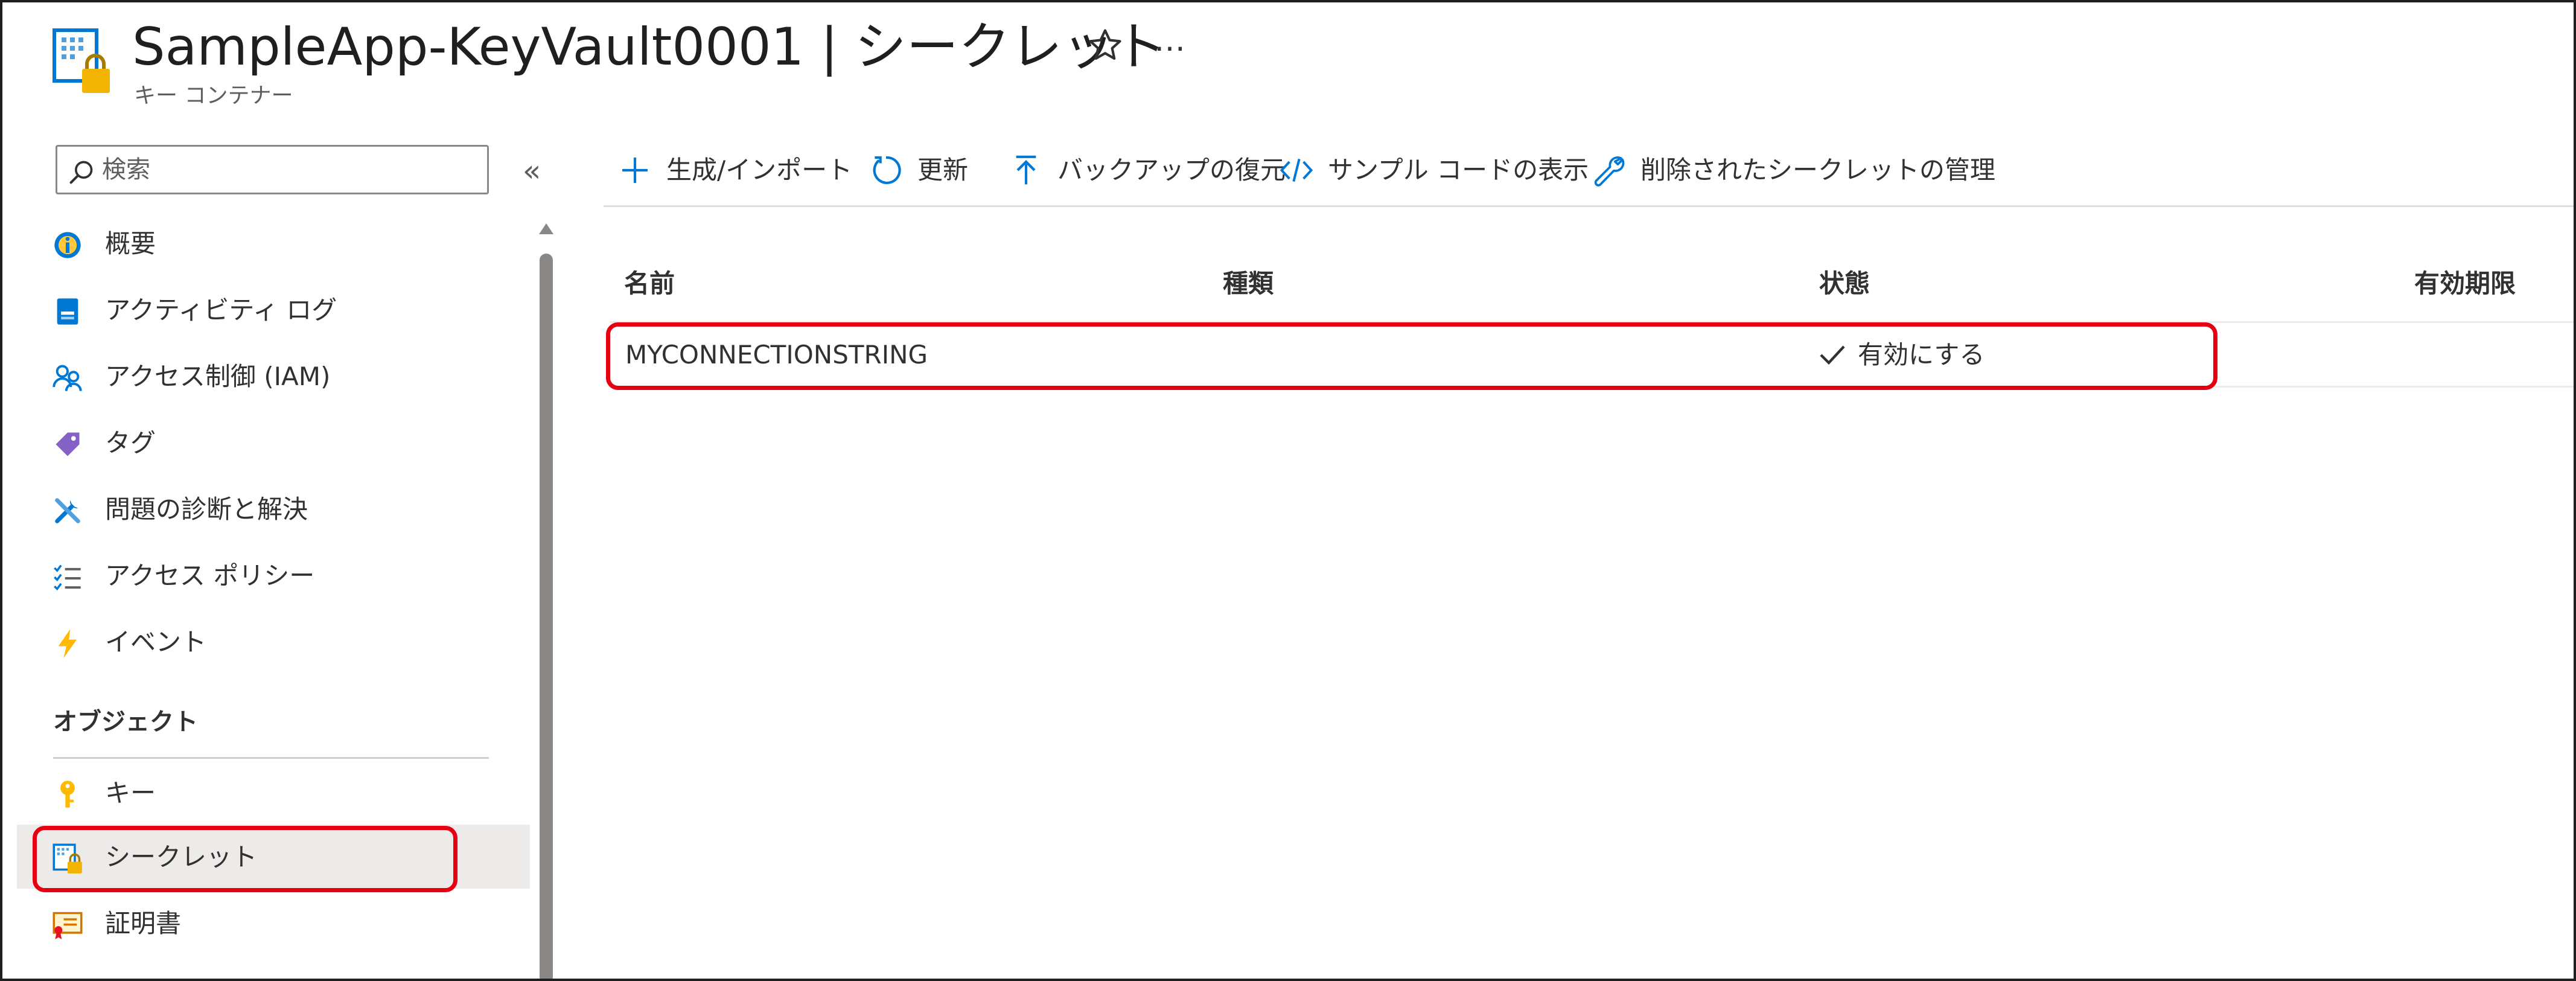 The height and width of the screenshot is (981, 2576). What do you see at coordinates (67, 311) in the screenshot?
I see `activity-log-icon` at bounding box center [67, 311].